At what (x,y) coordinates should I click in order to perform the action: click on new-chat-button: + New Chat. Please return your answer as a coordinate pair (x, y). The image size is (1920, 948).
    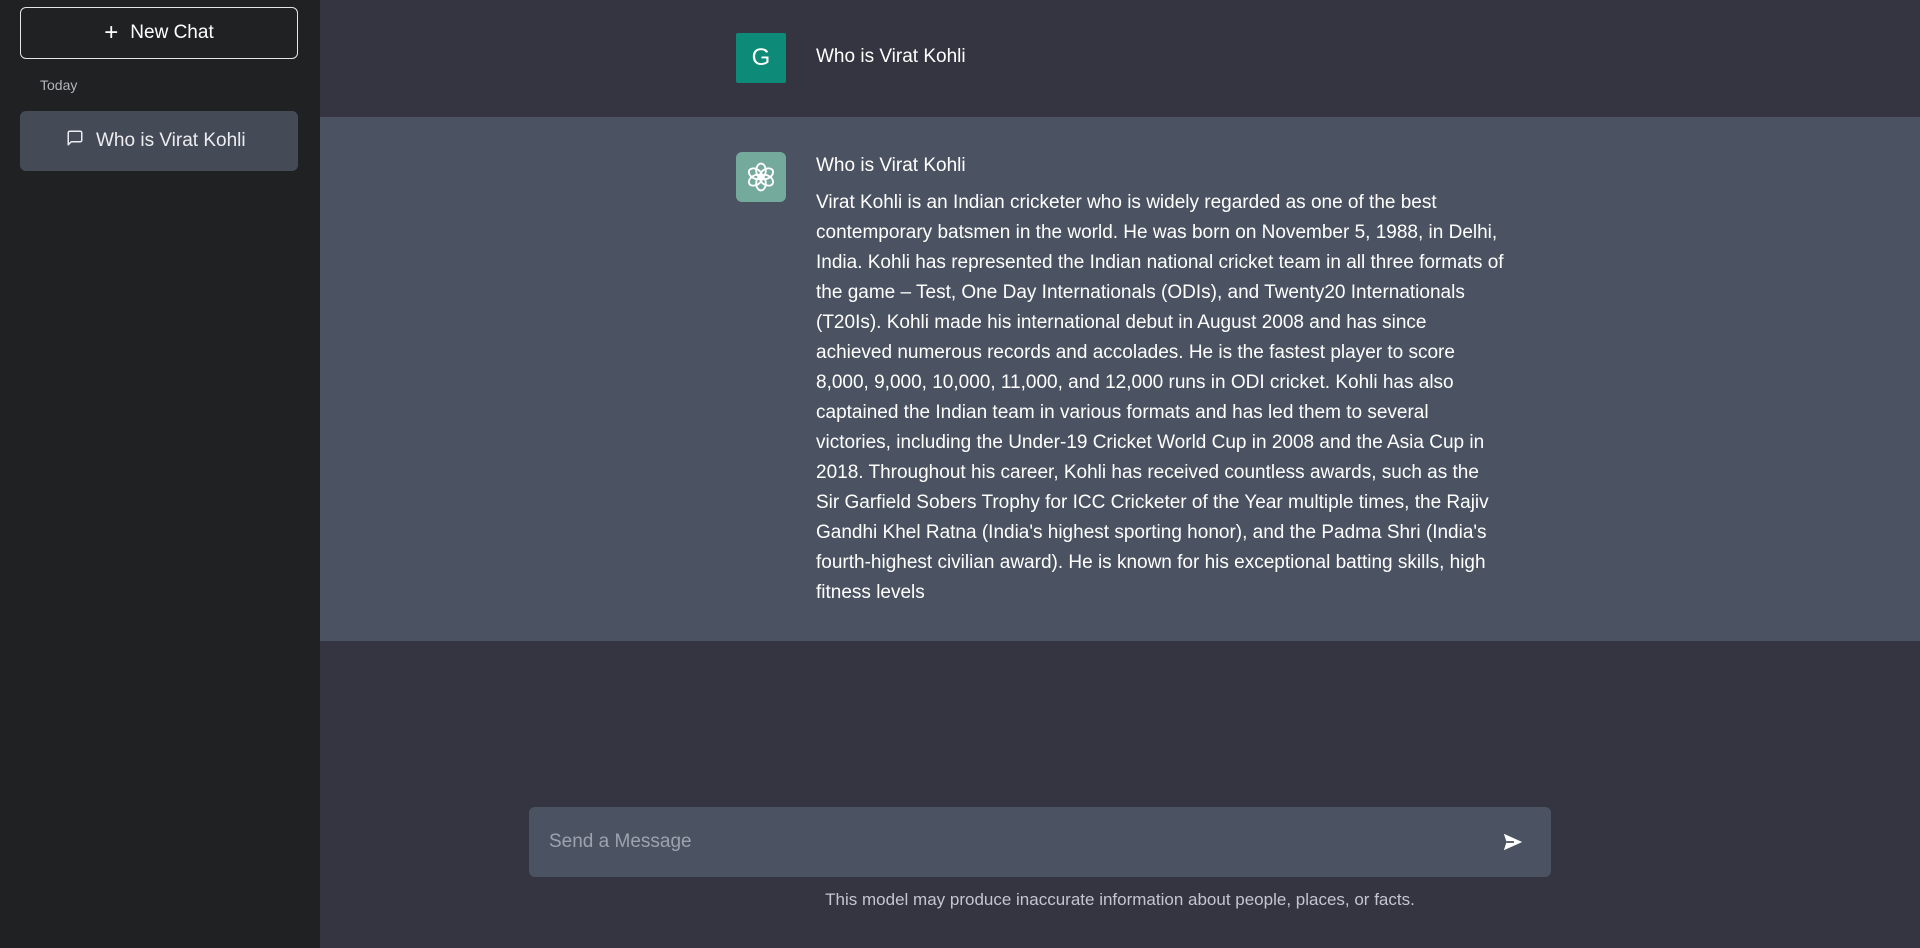
    Looking at the image, I should click on (159, 33).